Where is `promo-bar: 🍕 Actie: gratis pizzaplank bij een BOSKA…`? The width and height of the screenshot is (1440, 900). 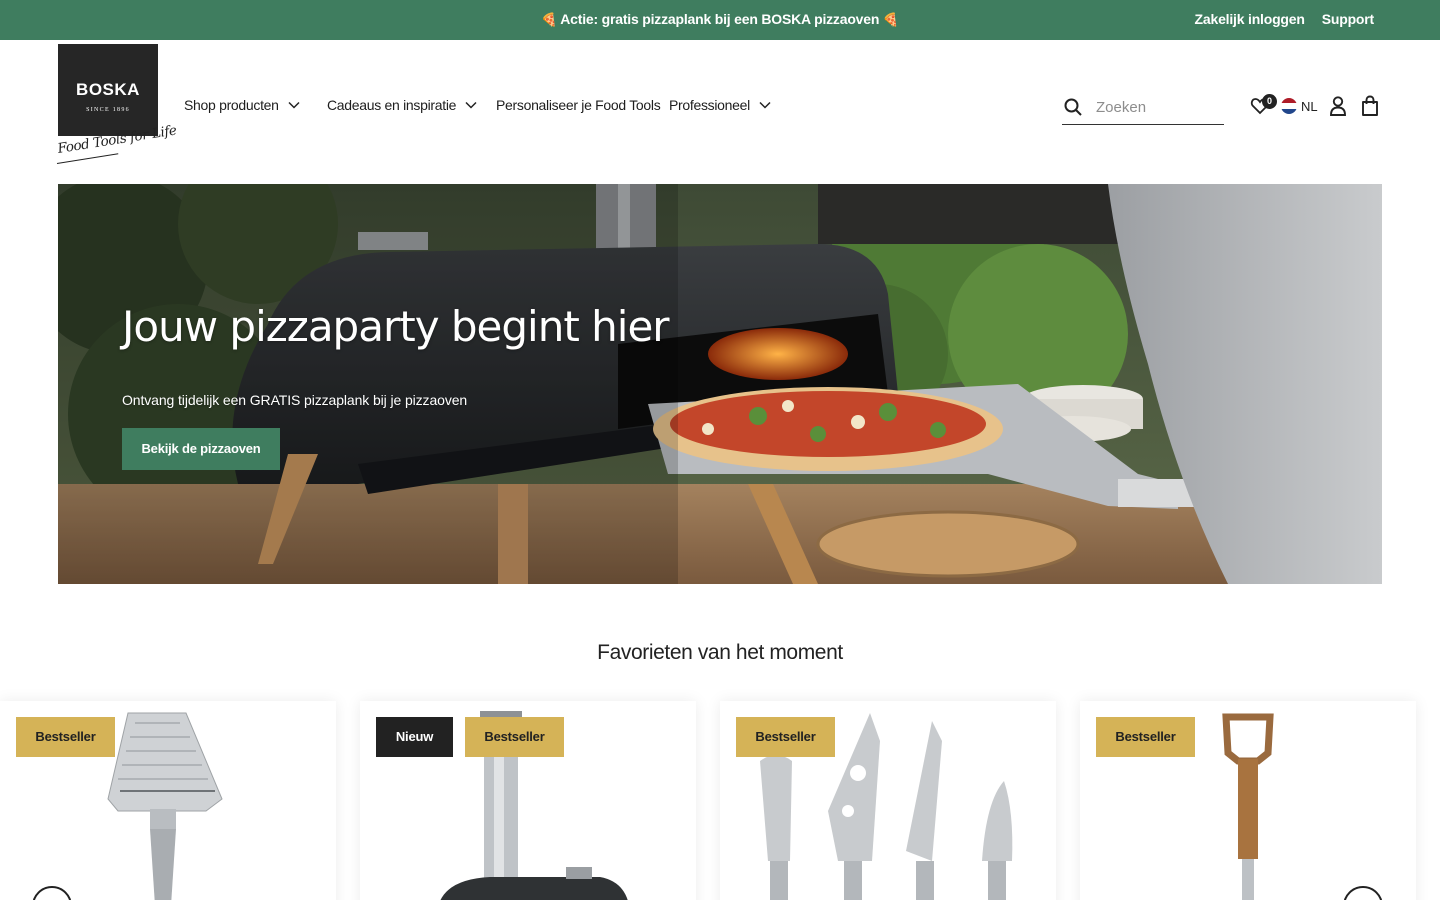 promo-bar: 🍕 Actie: gratis pizzaplank bij een BOSKA… is located at coordinates (720, 20).